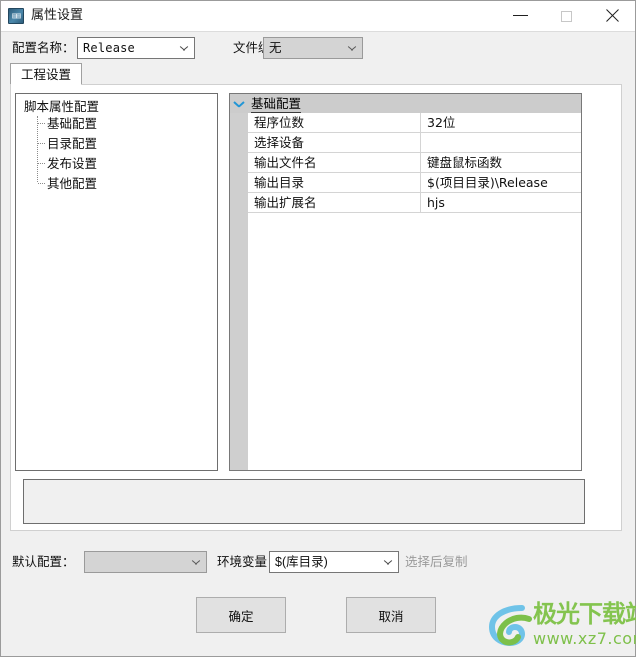  What do you see at coordinates (436, 561) in the screenshot?
I see `copy-after-select-hint: 选择后复制` at bounding box center [436, 561].